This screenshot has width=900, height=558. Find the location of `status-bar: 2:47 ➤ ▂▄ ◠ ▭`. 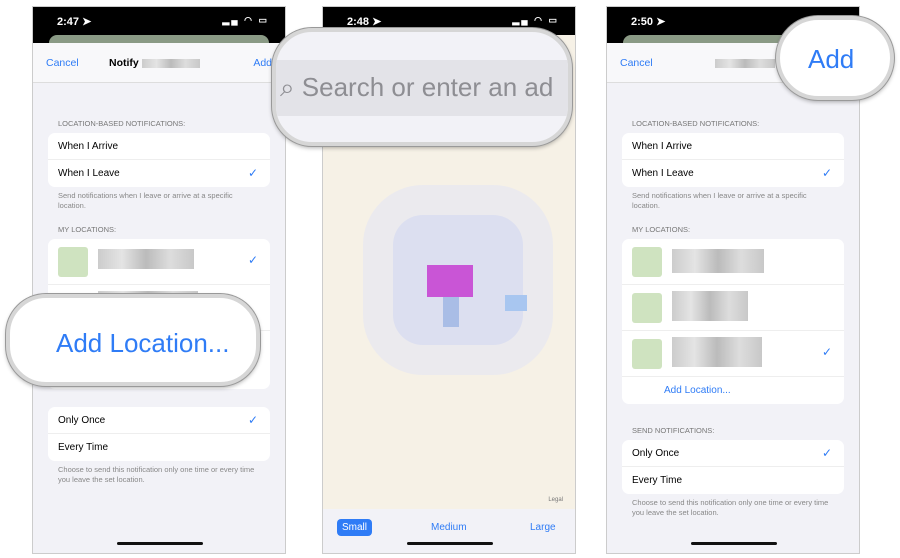

status-bar: 2:47 ➤ ▂▄ ◠ ▭ is located at coordinates (163, 21).